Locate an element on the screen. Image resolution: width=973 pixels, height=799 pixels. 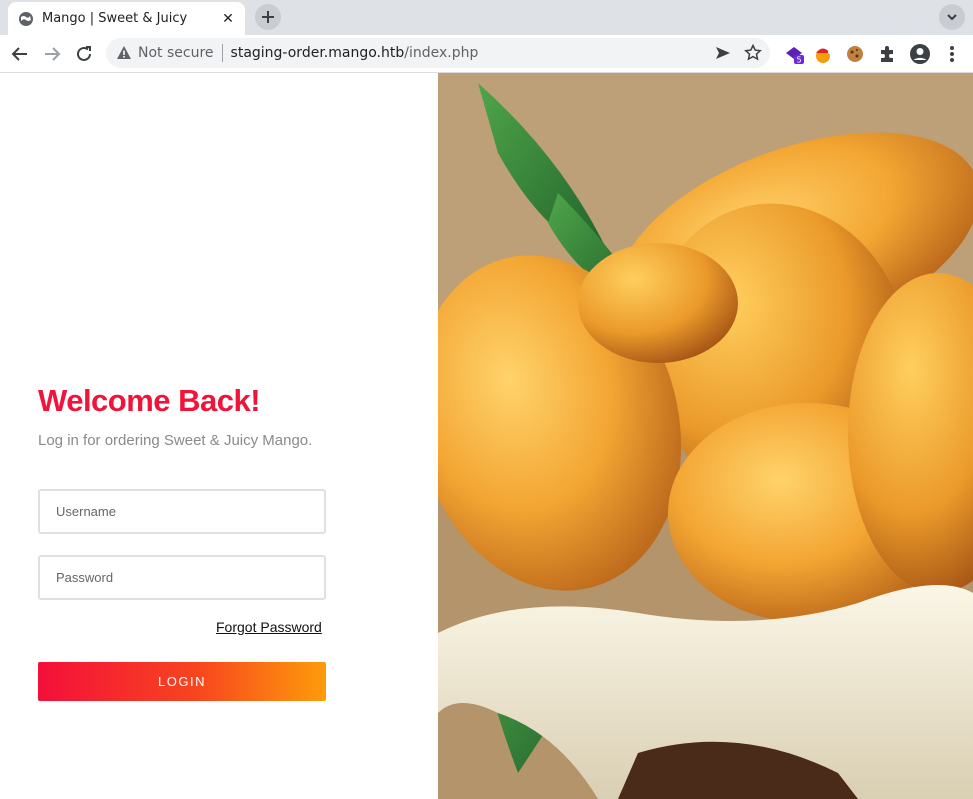
new-tab-button is located at coordinates (268, 17).